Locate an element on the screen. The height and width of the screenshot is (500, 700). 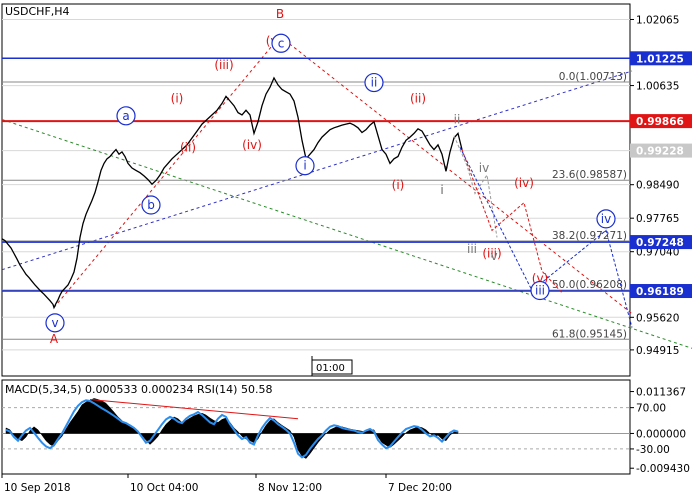
price-badge-label: 0.96189 is located at coordinates (660, 292).